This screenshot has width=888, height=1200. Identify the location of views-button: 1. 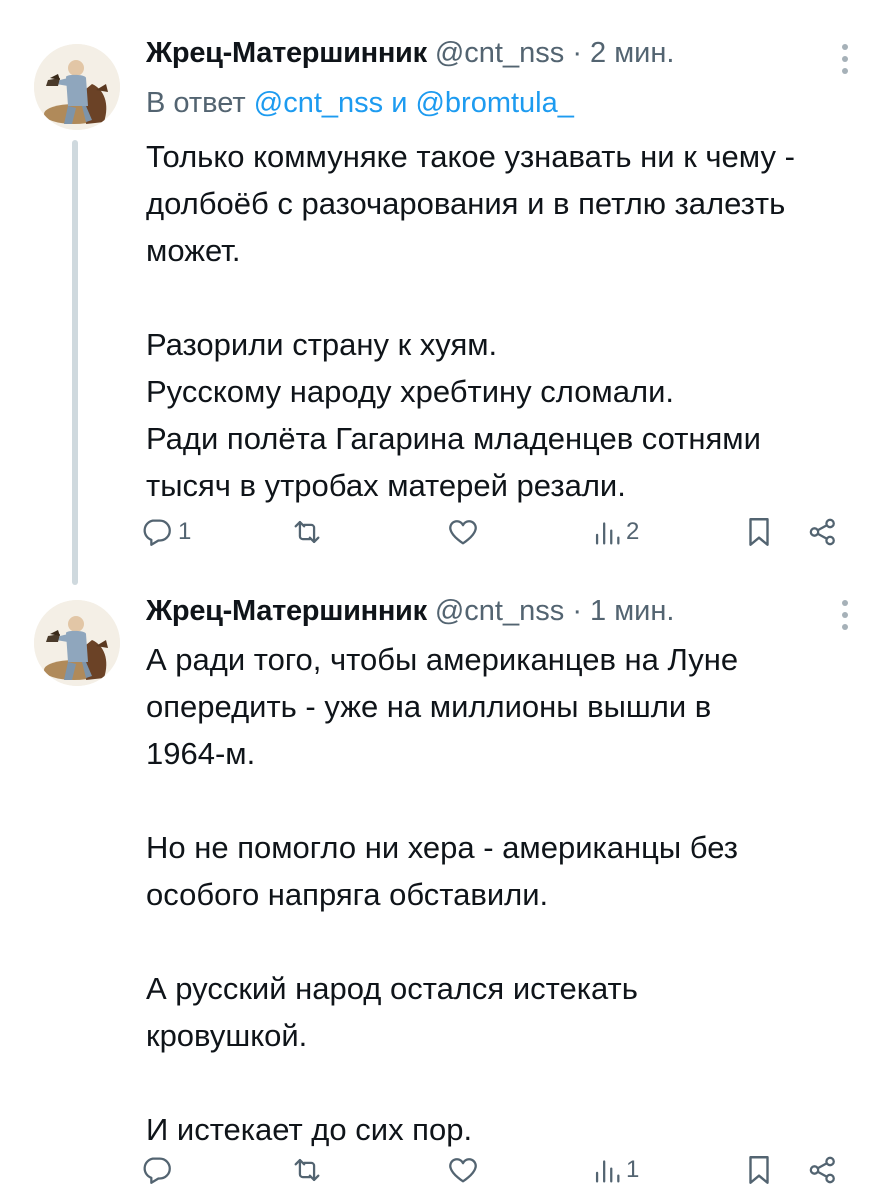
(615, 1170).